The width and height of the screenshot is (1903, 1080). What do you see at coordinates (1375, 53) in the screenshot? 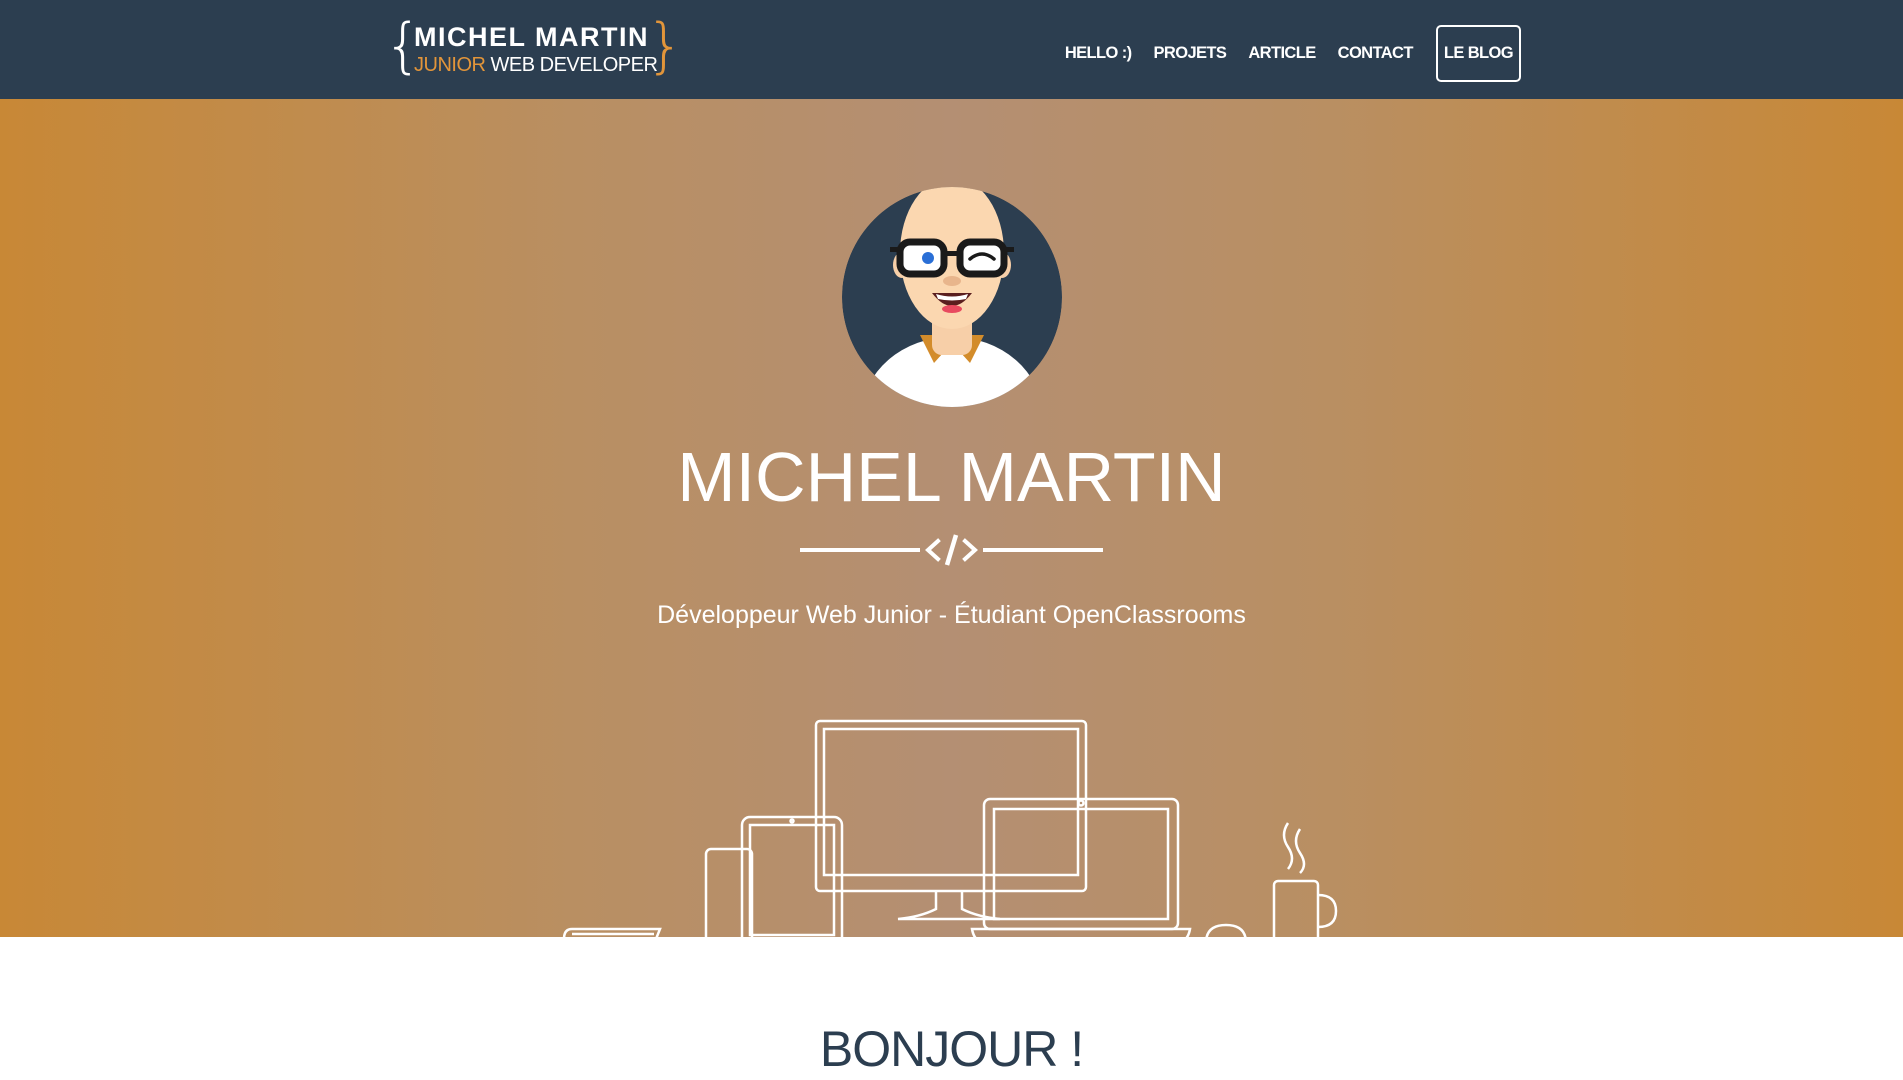
I see `nav-link-contact: CONTACT` at bounding box center [1375, 53].